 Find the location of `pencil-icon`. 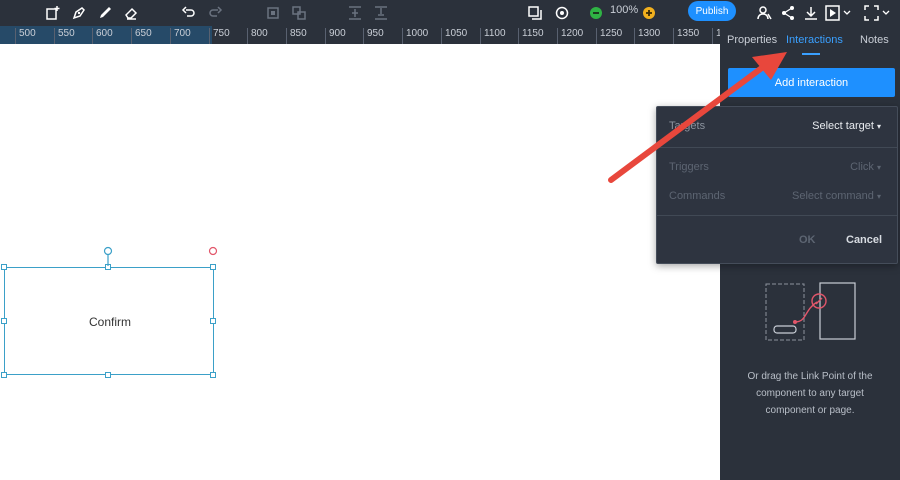

pencil-icon is located at coordinates (105, 13).